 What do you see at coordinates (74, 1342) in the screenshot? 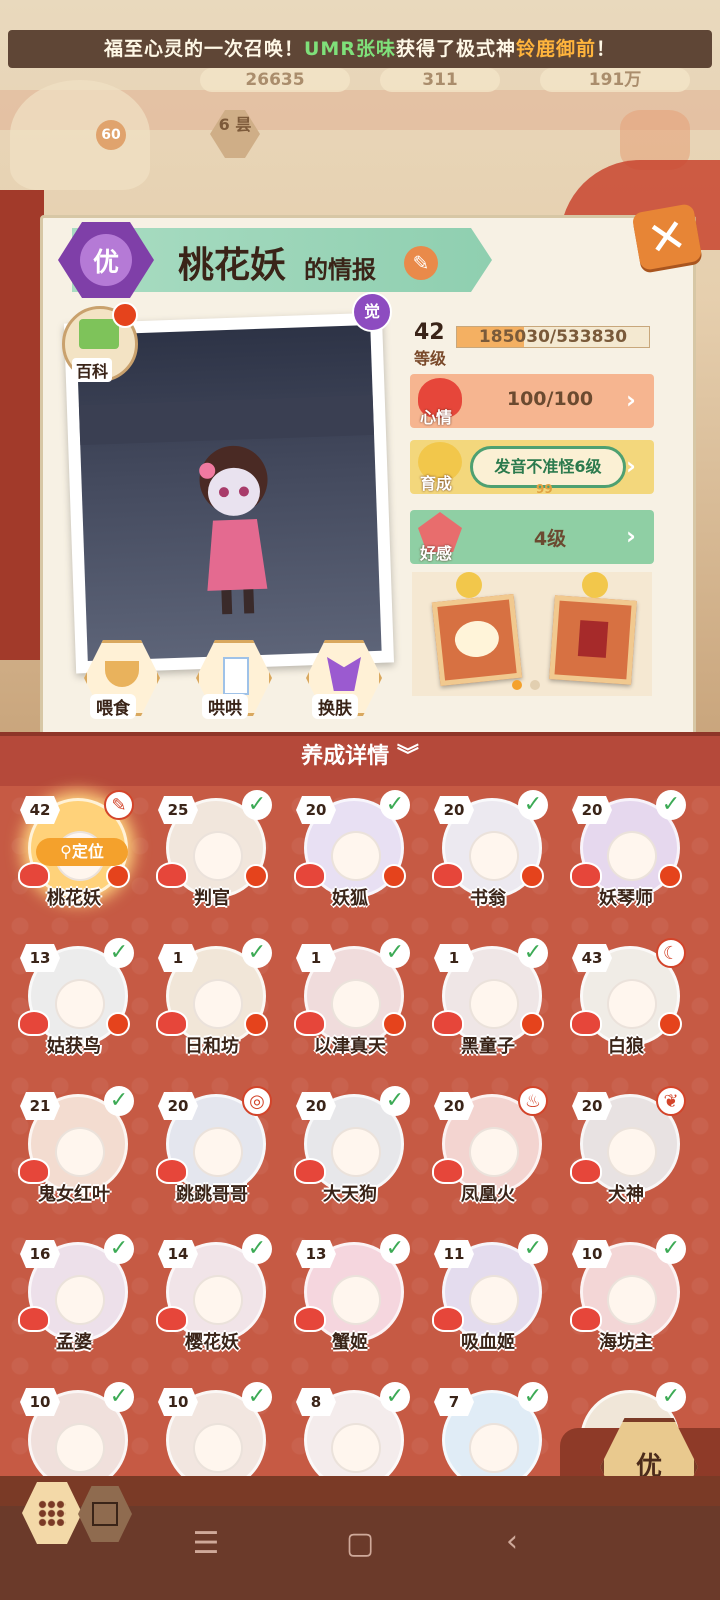
I see `shikigami-name: 孟婆` at bounding box center [74, 1342].